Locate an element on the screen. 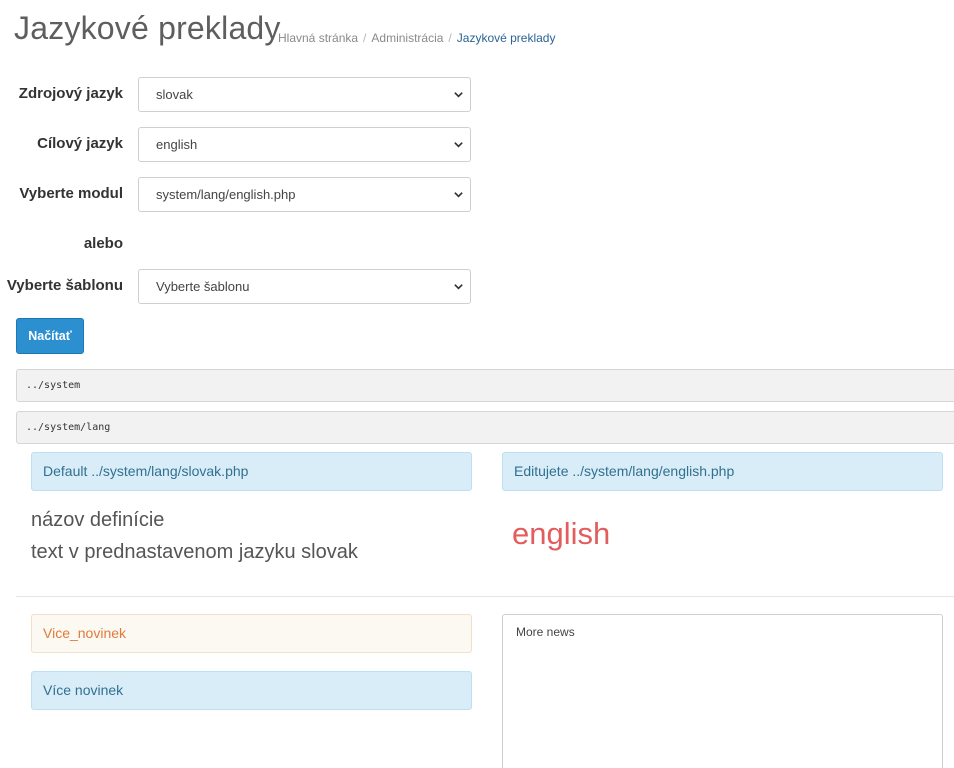 The width and height of the screenshot is (954, 768). target-language-label: Cílový jazyk is located at coordinates (80, 143).